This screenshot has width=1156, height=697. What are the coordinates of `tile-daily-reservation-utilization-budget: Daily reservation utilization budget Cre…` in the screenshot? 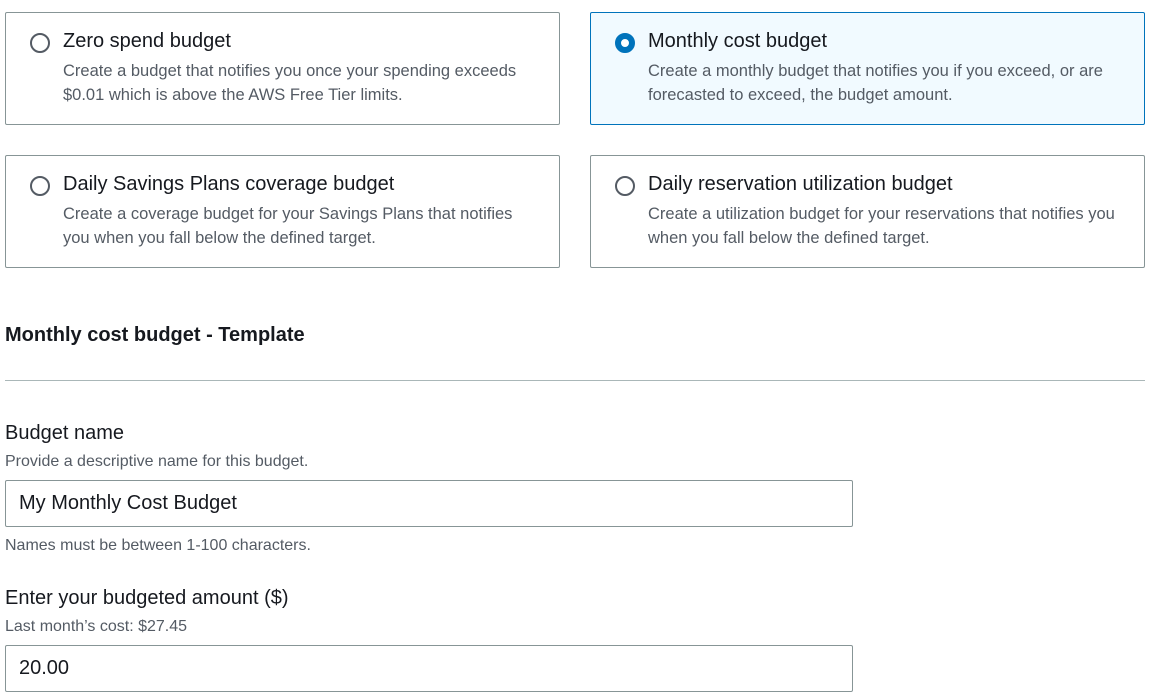 It's located at (867, 211).